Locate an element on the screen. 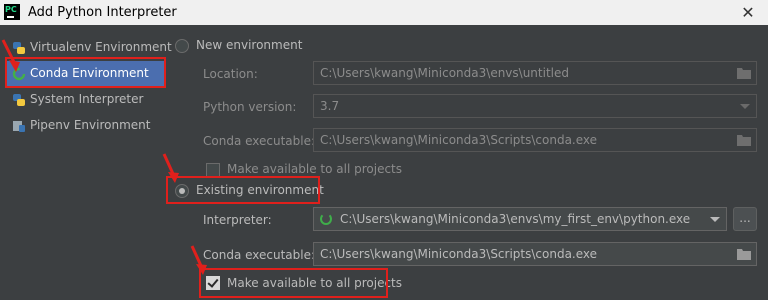 This screenshot has width=768, height=300. sidebar-item-virtualenv: Virtualenv Environment is located at coordinates (89, 48).